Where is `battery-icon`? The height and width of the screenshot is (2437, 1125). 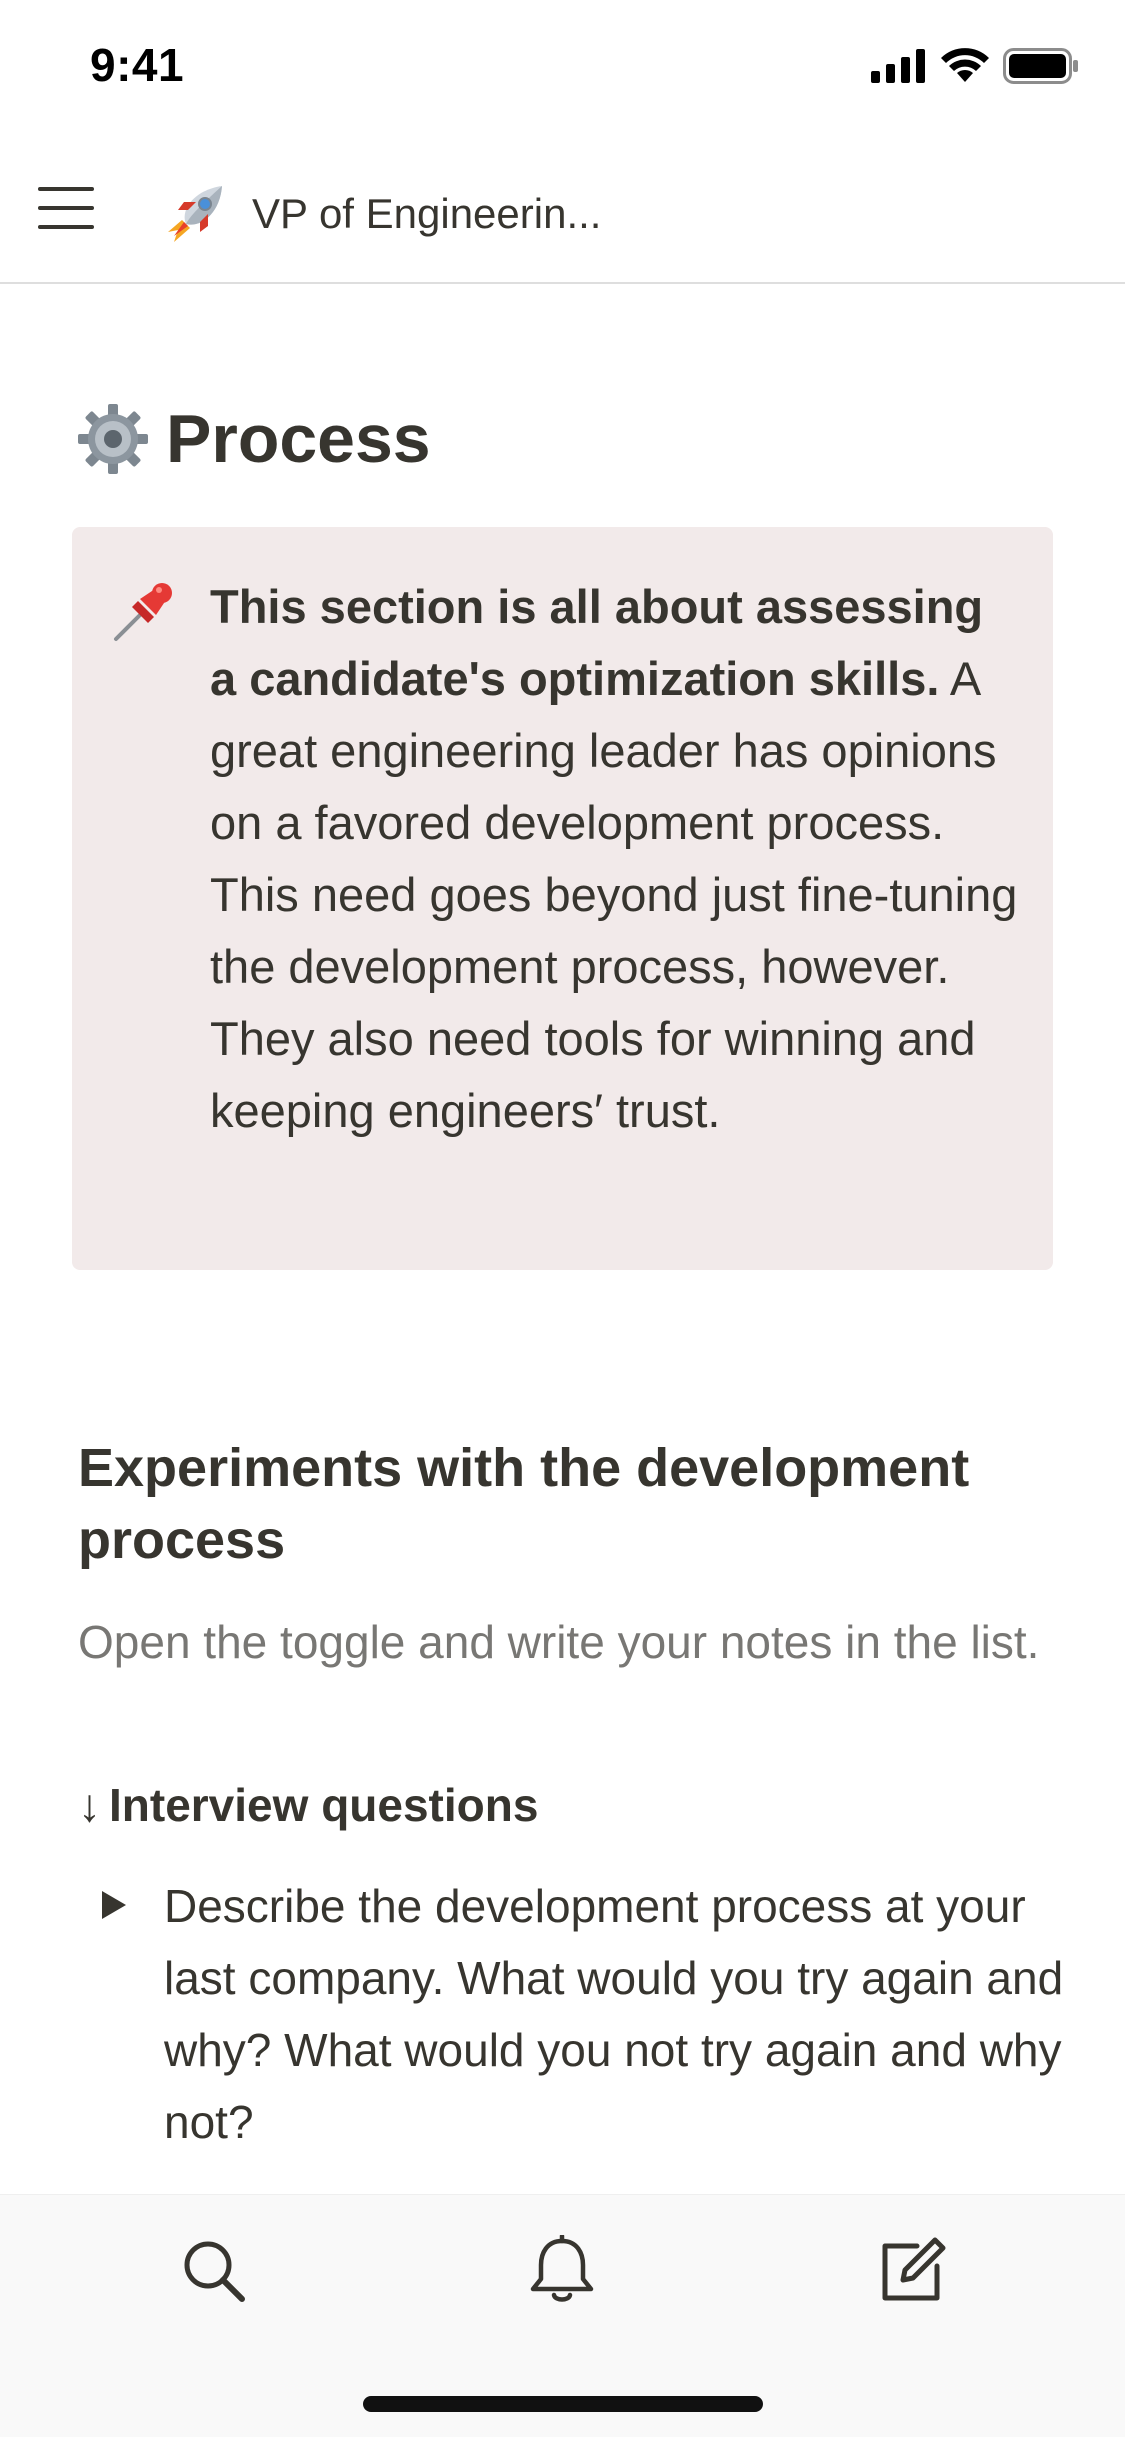 battery-icon is located at coordinates (1040, 66).